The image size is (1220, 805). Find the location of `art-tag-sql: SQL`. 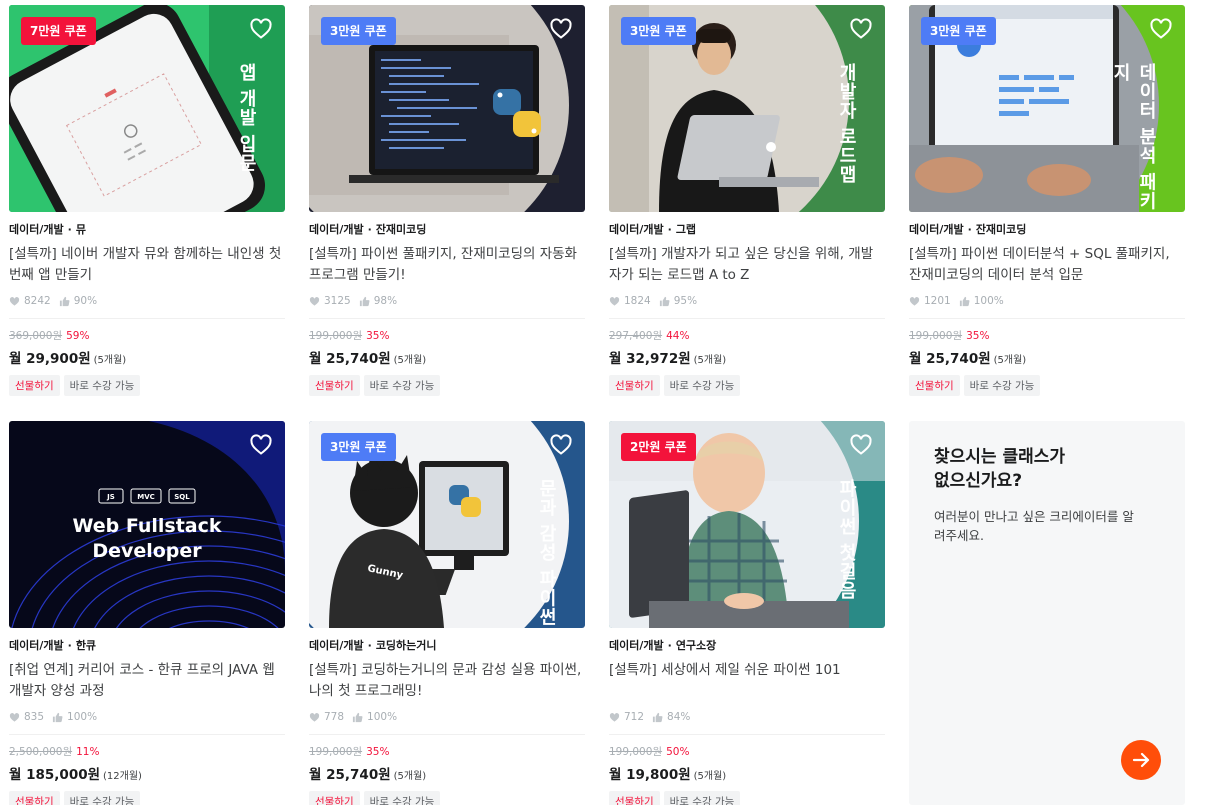

art-tag-sql: SQL is located at coordinates (182, 497).